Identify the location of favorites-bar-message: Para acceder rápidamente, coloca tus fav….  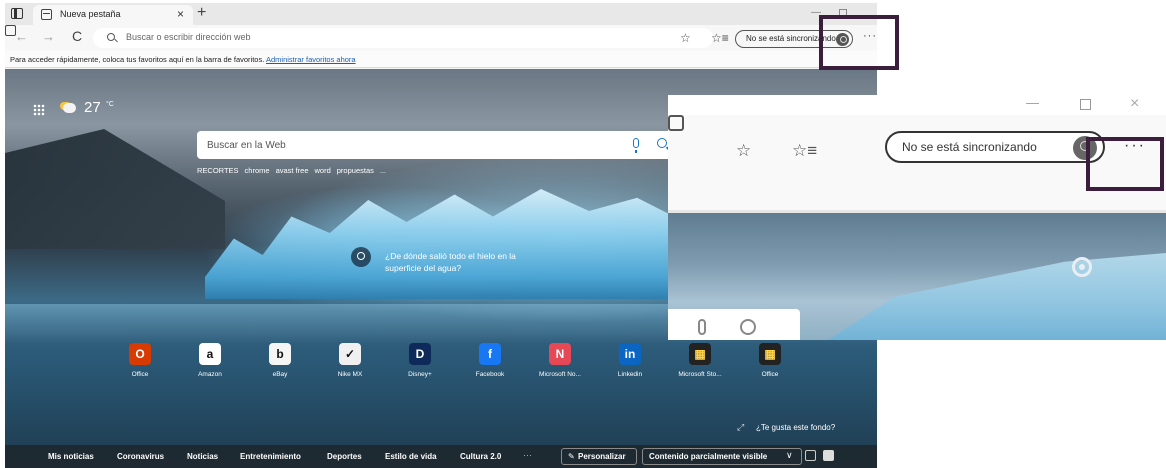
(183, 59).